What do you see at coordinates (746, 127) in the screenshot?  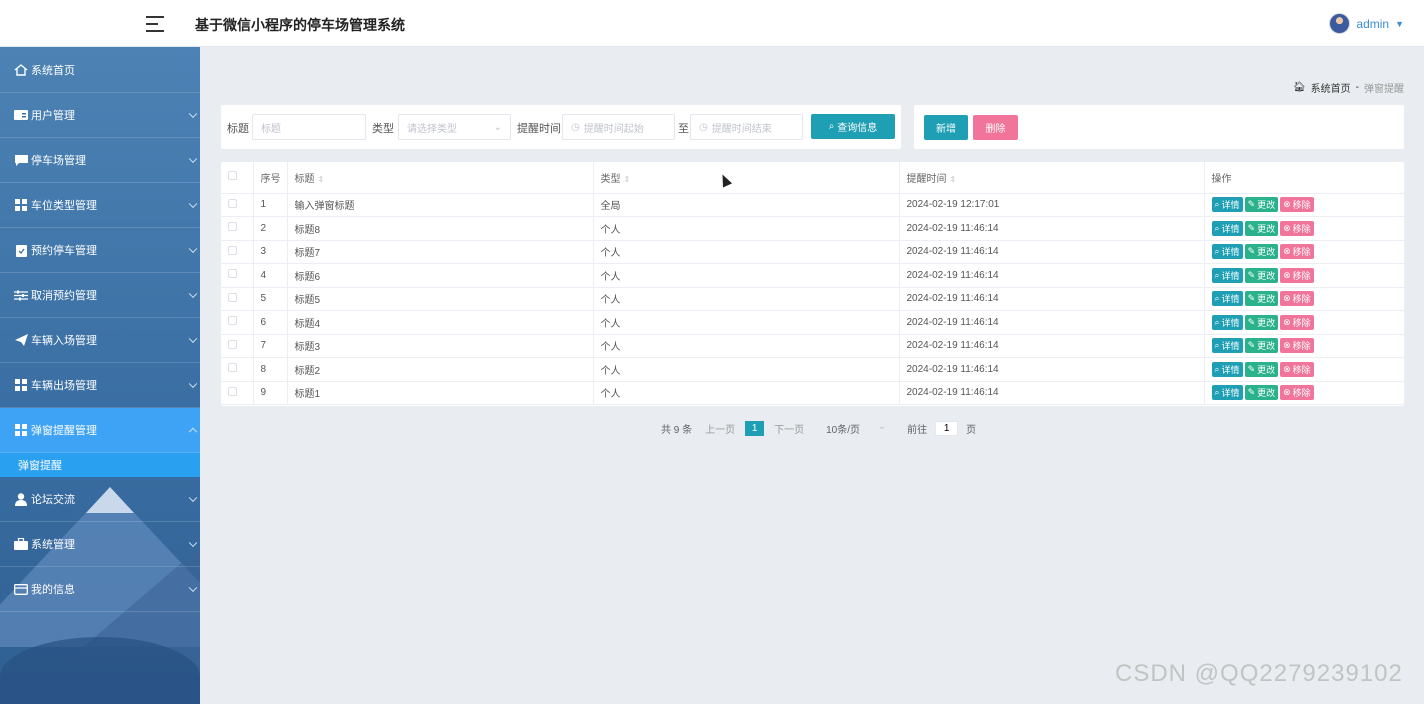 I see `time-end-input: ◷ 提醒时间结束` at bounding box center [746, 127].